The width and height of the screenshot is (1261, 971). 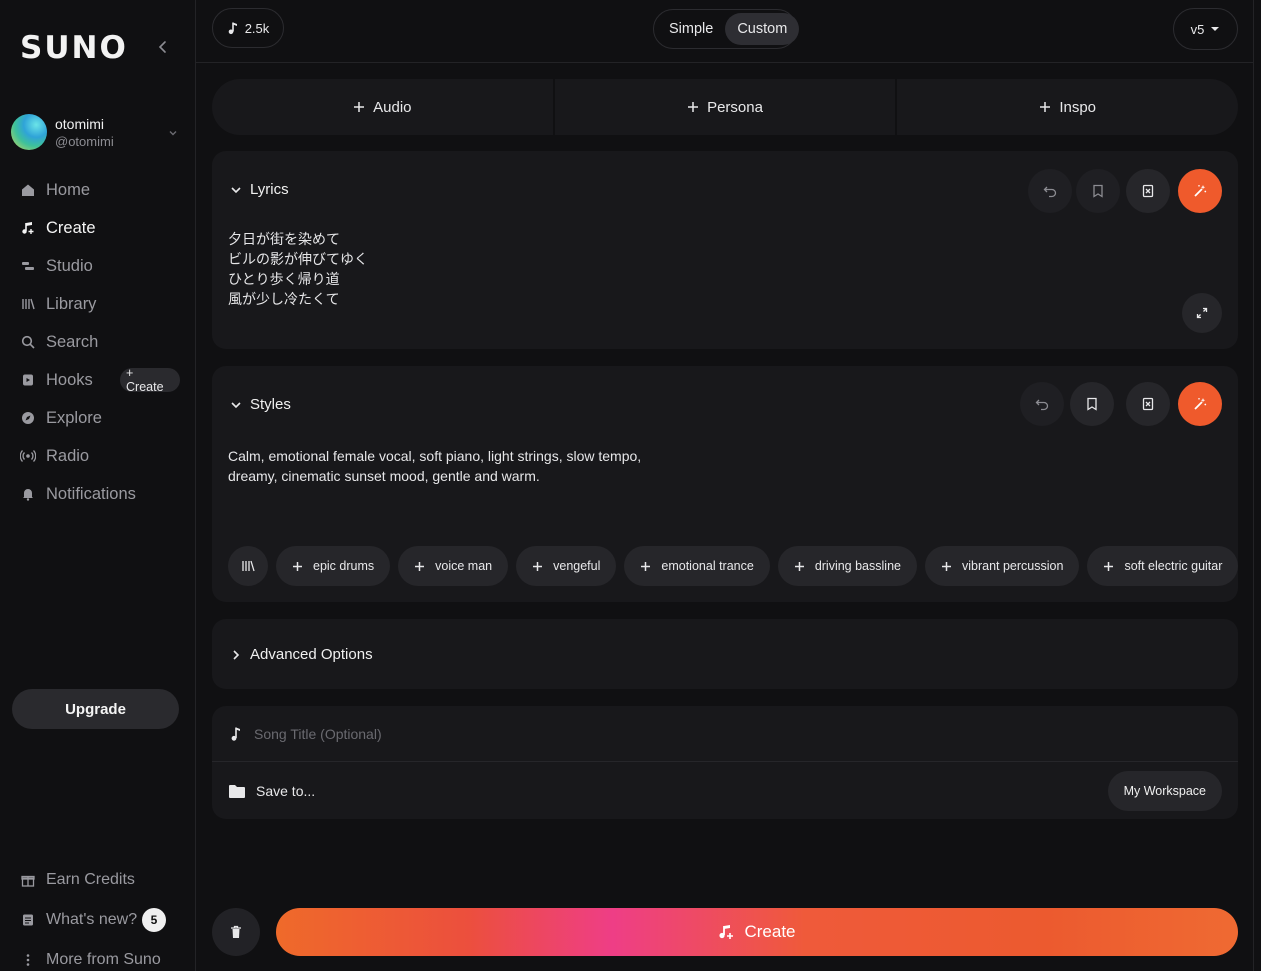 What do you see at coordinates (100, 266) in the screenshot?
I see `nav-studio: Studio` at bounding box center [100, 266].